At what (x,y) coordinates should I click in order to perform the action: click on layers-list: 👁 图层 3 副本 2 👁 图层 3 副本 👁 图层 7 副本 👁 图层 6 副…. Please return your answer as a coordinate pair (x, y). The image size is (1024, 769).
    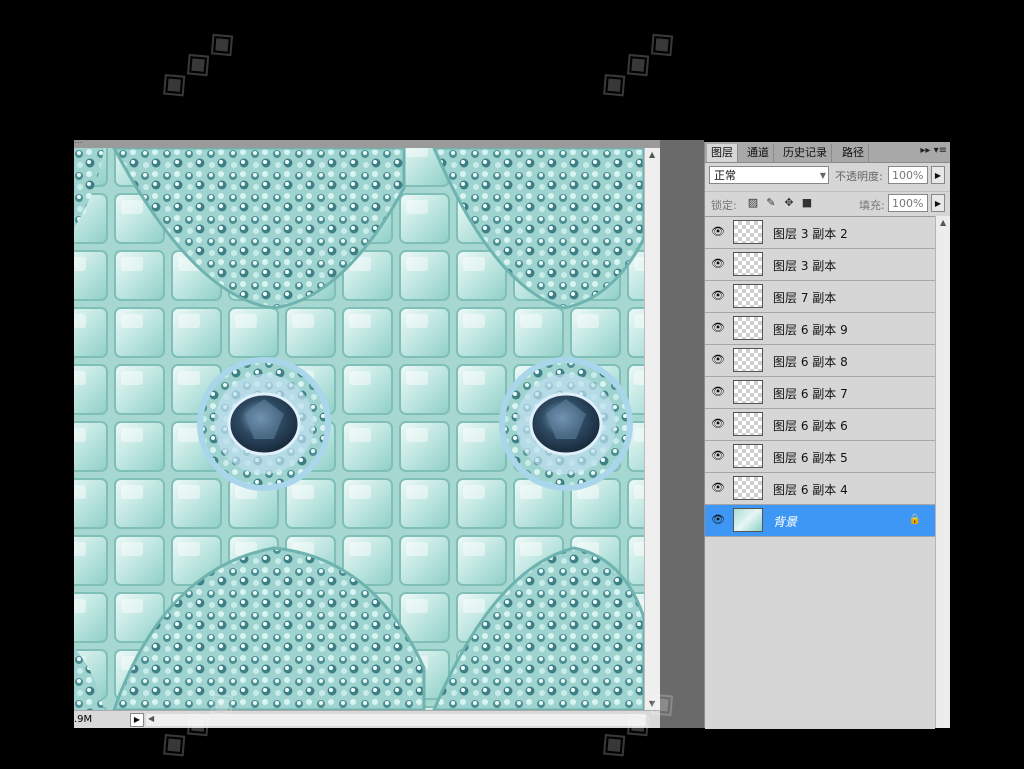
    Looking at the image, I should click on (820, 472).